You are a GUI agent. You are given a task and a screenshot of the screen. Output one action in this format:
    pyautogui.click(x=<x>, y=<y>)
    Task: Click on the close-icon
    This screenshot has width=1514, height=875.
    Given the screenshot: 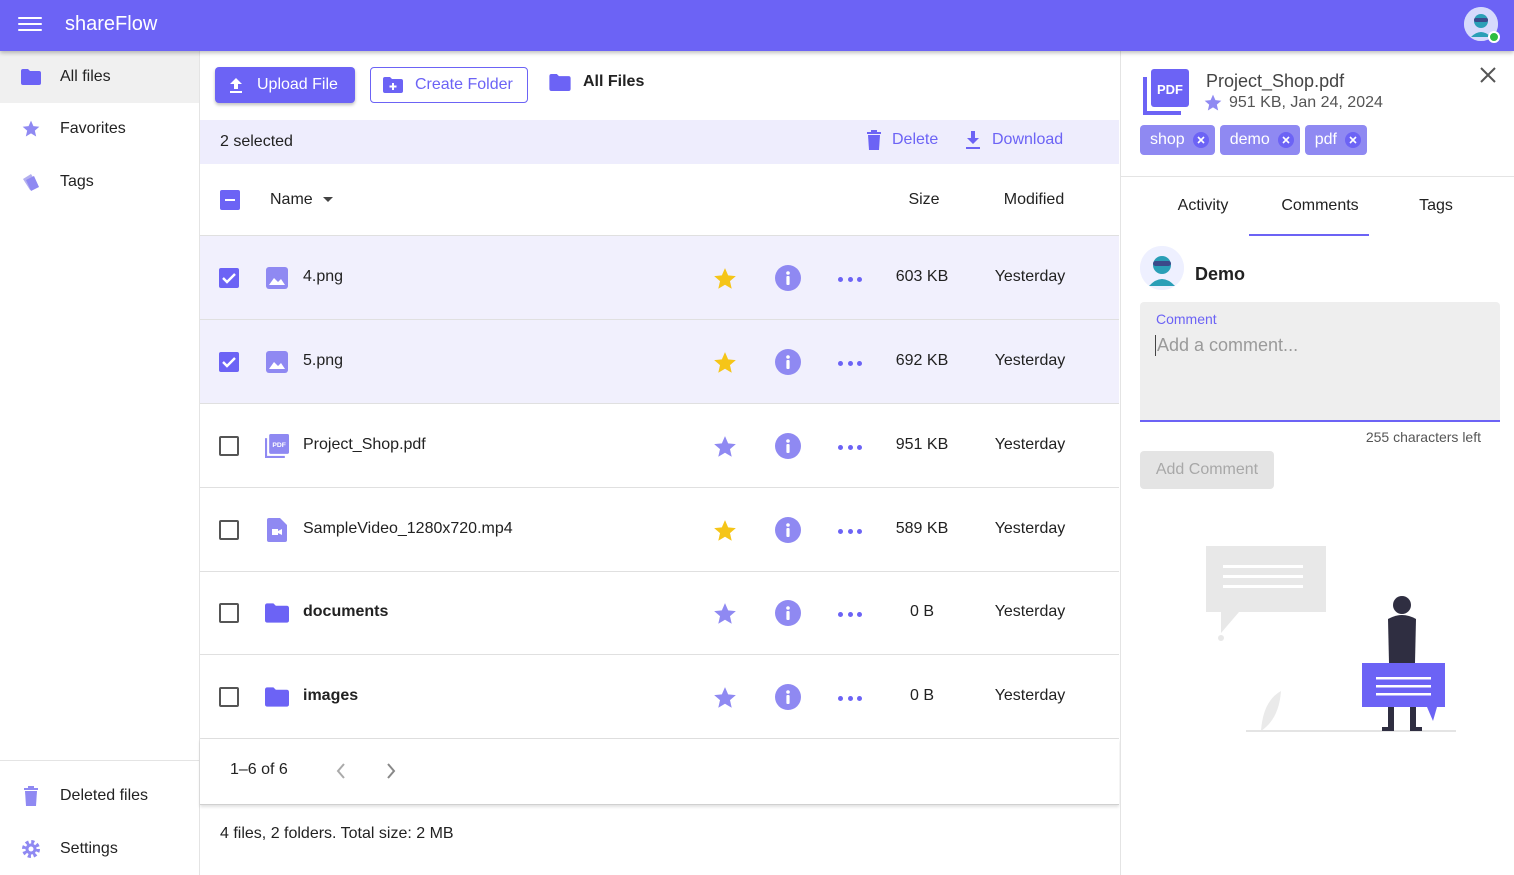 What is the action you would take?
    pyautogui.click(x=1488, y=75)
    